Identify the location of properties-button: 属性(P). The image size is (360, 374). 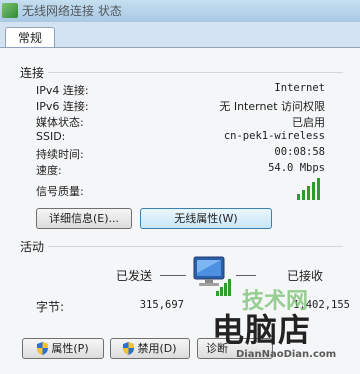
(63, 348).